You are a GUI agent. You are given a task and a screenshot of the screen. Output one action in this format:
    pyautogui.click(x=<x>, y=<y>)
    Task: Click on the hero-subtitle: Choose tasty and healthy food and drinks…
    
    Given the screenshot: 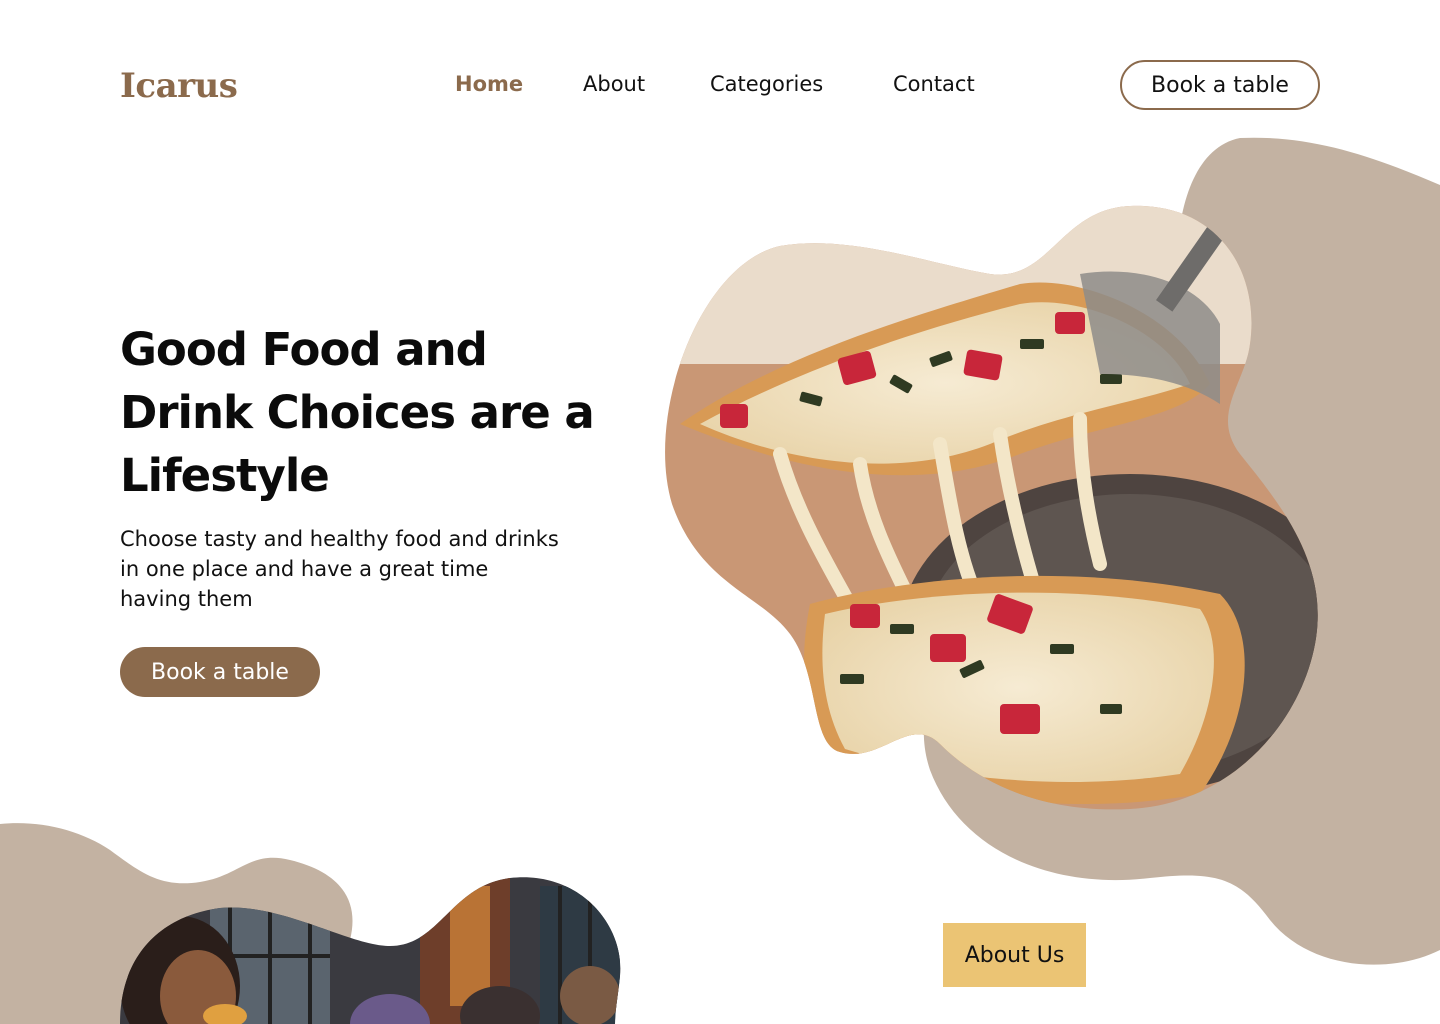 What is the action you would take?
    pyautogui.click(x=380, y=569)
    